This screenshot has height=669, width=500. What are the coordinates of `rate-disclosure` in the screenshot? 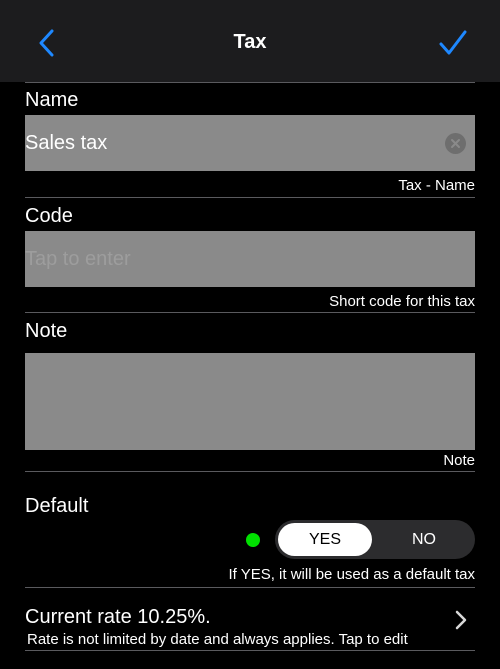 It's located at (461, 620).